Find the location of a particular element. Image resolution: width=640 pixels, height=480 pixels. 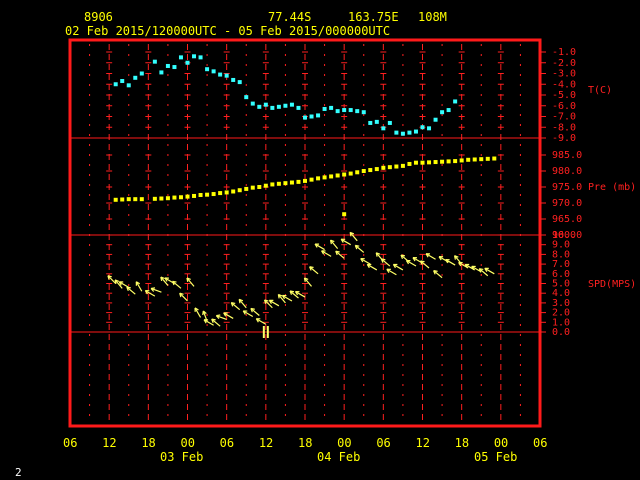

y-tick-label: 965.0 is located at coordinates (567, 219).